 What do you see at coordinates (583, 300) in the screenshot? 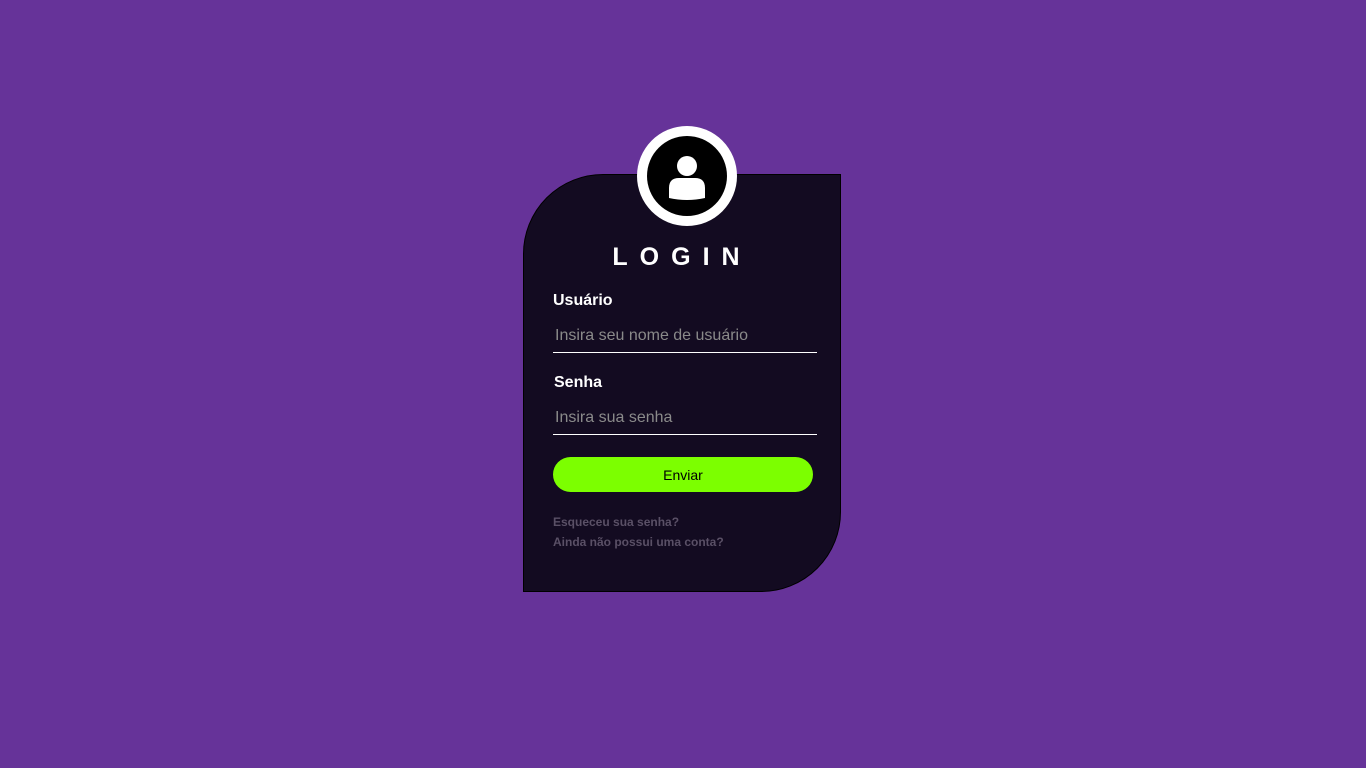
I see `username-label: Usuário` at bounding box center [583, 300].